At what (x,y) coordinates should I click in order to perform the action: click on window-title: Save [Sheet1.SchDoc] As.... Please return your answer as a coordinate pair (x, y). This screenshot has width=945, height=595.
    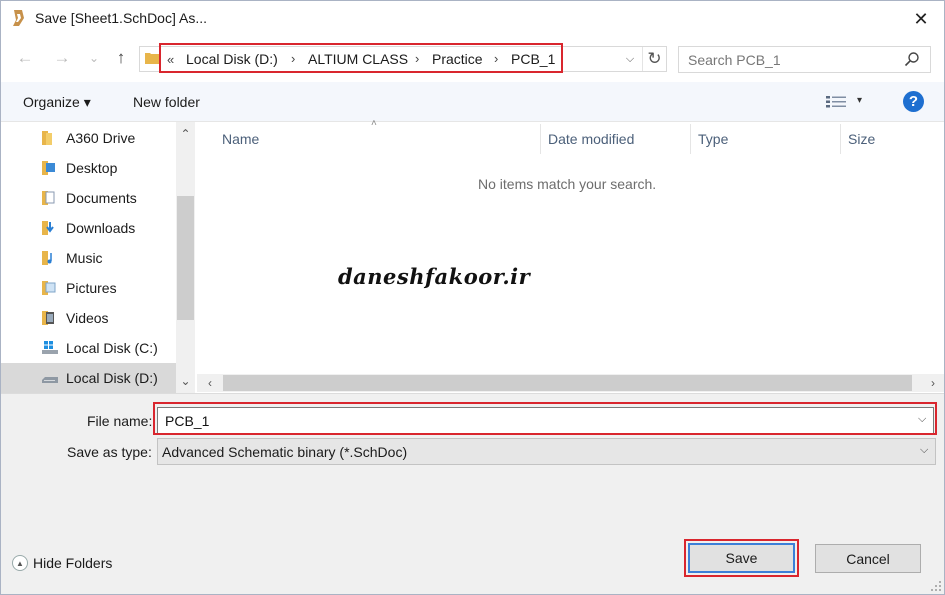
    Looking at the image, I should click on (121, 18).